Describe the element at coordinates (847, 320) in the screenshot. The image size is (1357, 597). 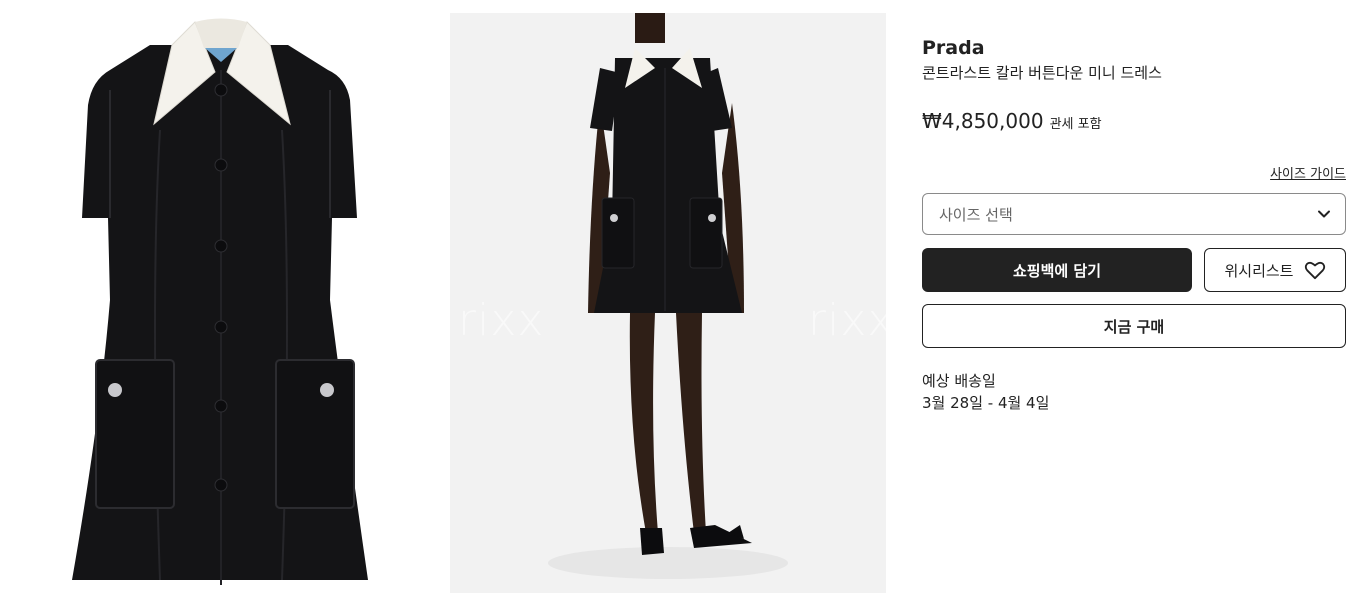
I see `watermark-right: rixx` at that location.